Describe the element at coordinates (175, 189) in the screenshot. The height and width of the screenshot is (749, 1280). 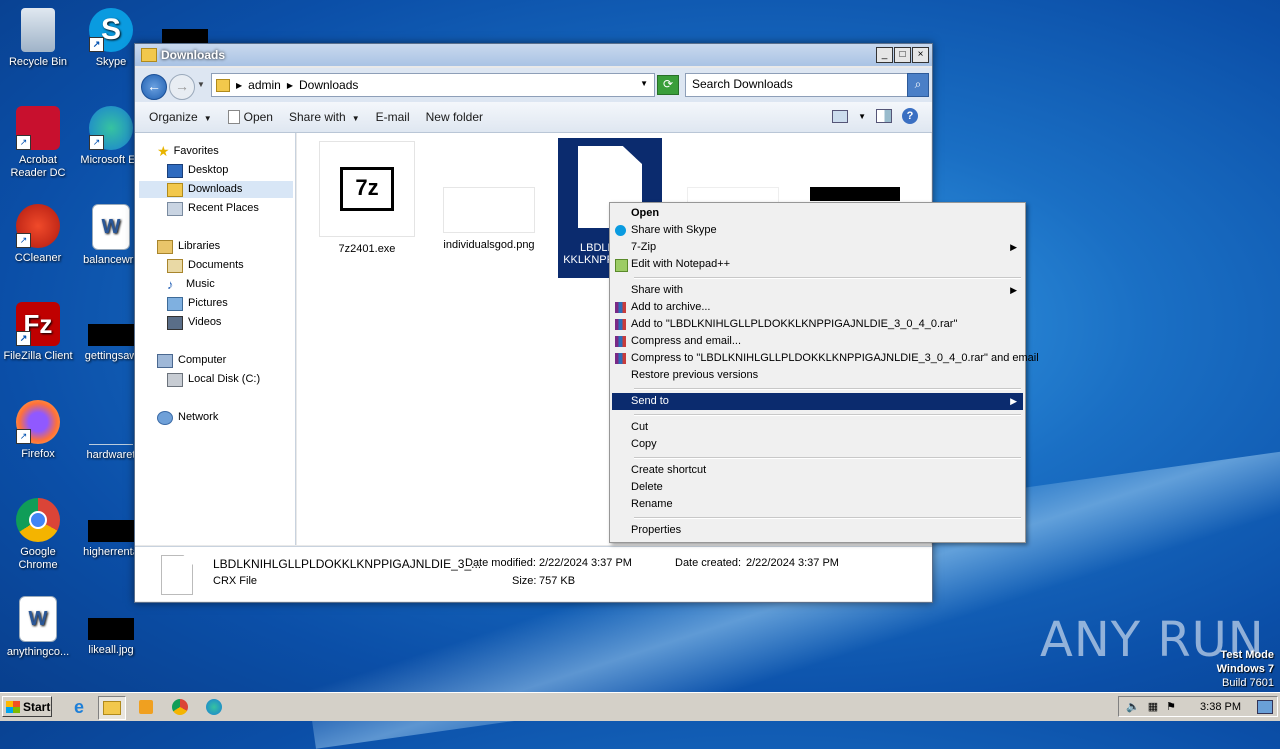
I see `downloads-folder-icon` at that location.